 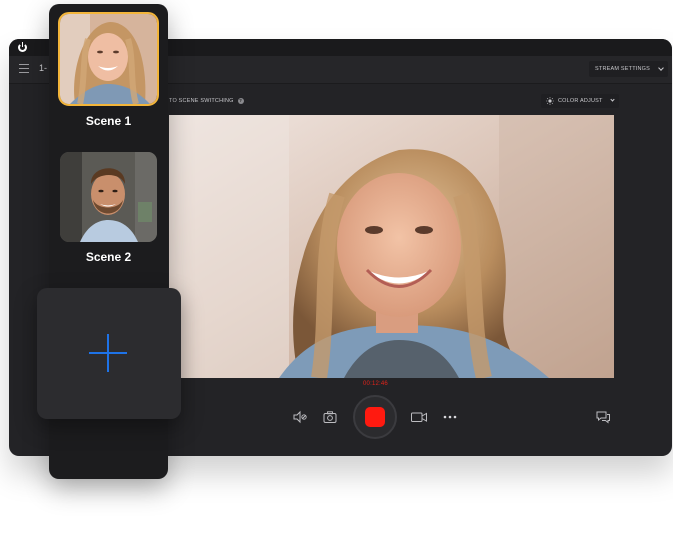 I want to click on add-scene-button, so click(x=109, y=353).